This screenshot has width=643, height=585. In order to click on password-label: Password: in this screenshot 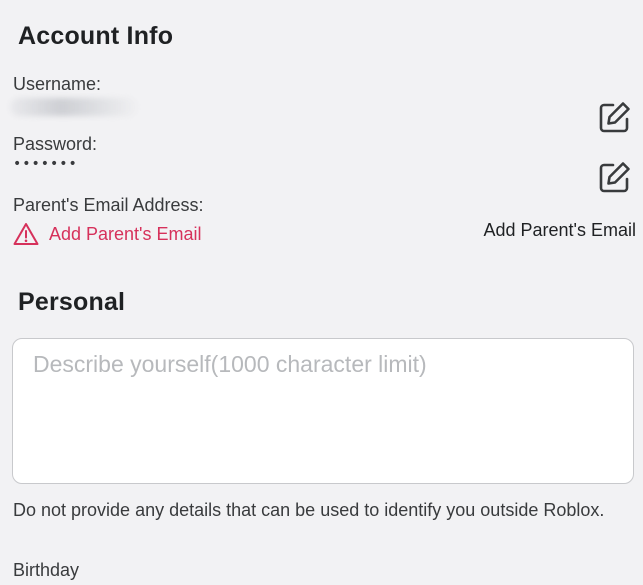, I will do `click(55, 144)`.